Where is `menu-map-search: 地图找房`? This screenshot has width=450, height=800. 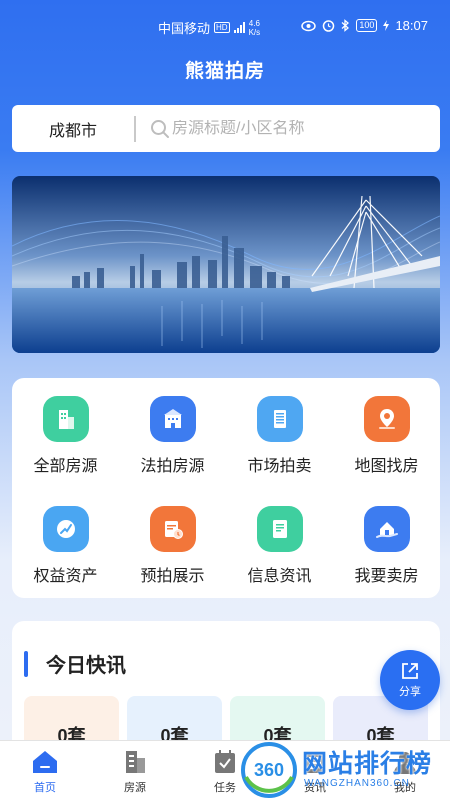 menu-map-search: 地图找房 is located at coordinates (386, 433).